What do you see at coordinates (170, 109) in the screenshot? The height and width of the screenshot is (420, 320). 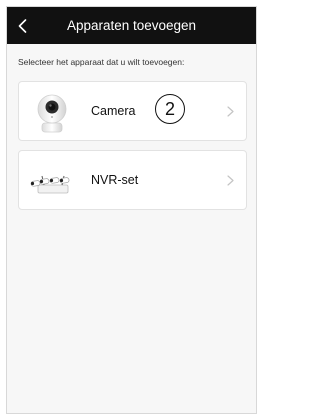 I see `step-number-badge: 2` at bounding box center [170, 109].